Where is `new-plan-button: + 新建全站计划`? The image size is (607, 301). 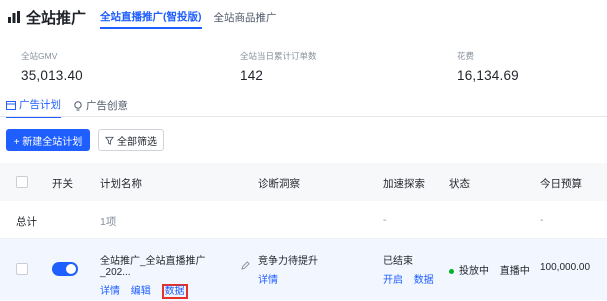 new-plan-button: + 新建全站计划 is located at coordinates (48, 140).